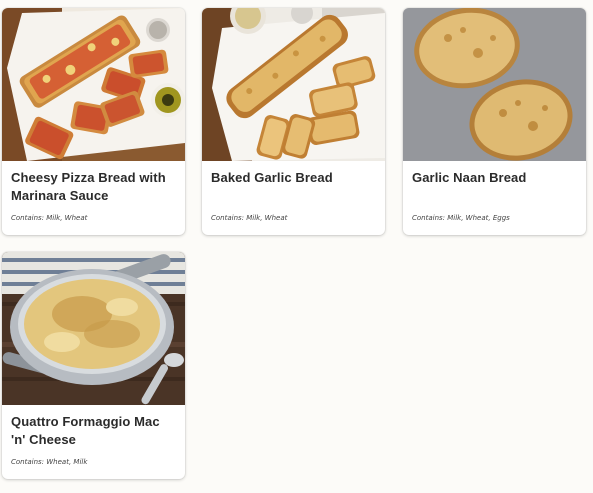 The image size is (593, 493). I want to click on menu-card-title: Baked Garlic Bread, so click(272, 177).